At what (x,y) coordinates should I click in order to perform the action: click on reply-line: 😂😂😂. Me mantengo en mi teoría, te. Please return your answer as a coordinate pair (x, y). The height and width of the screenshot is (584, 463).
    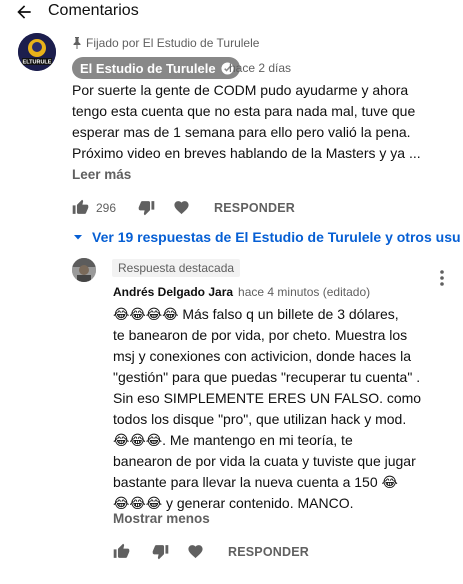
    Looking at the image, I should click on (233, 440).